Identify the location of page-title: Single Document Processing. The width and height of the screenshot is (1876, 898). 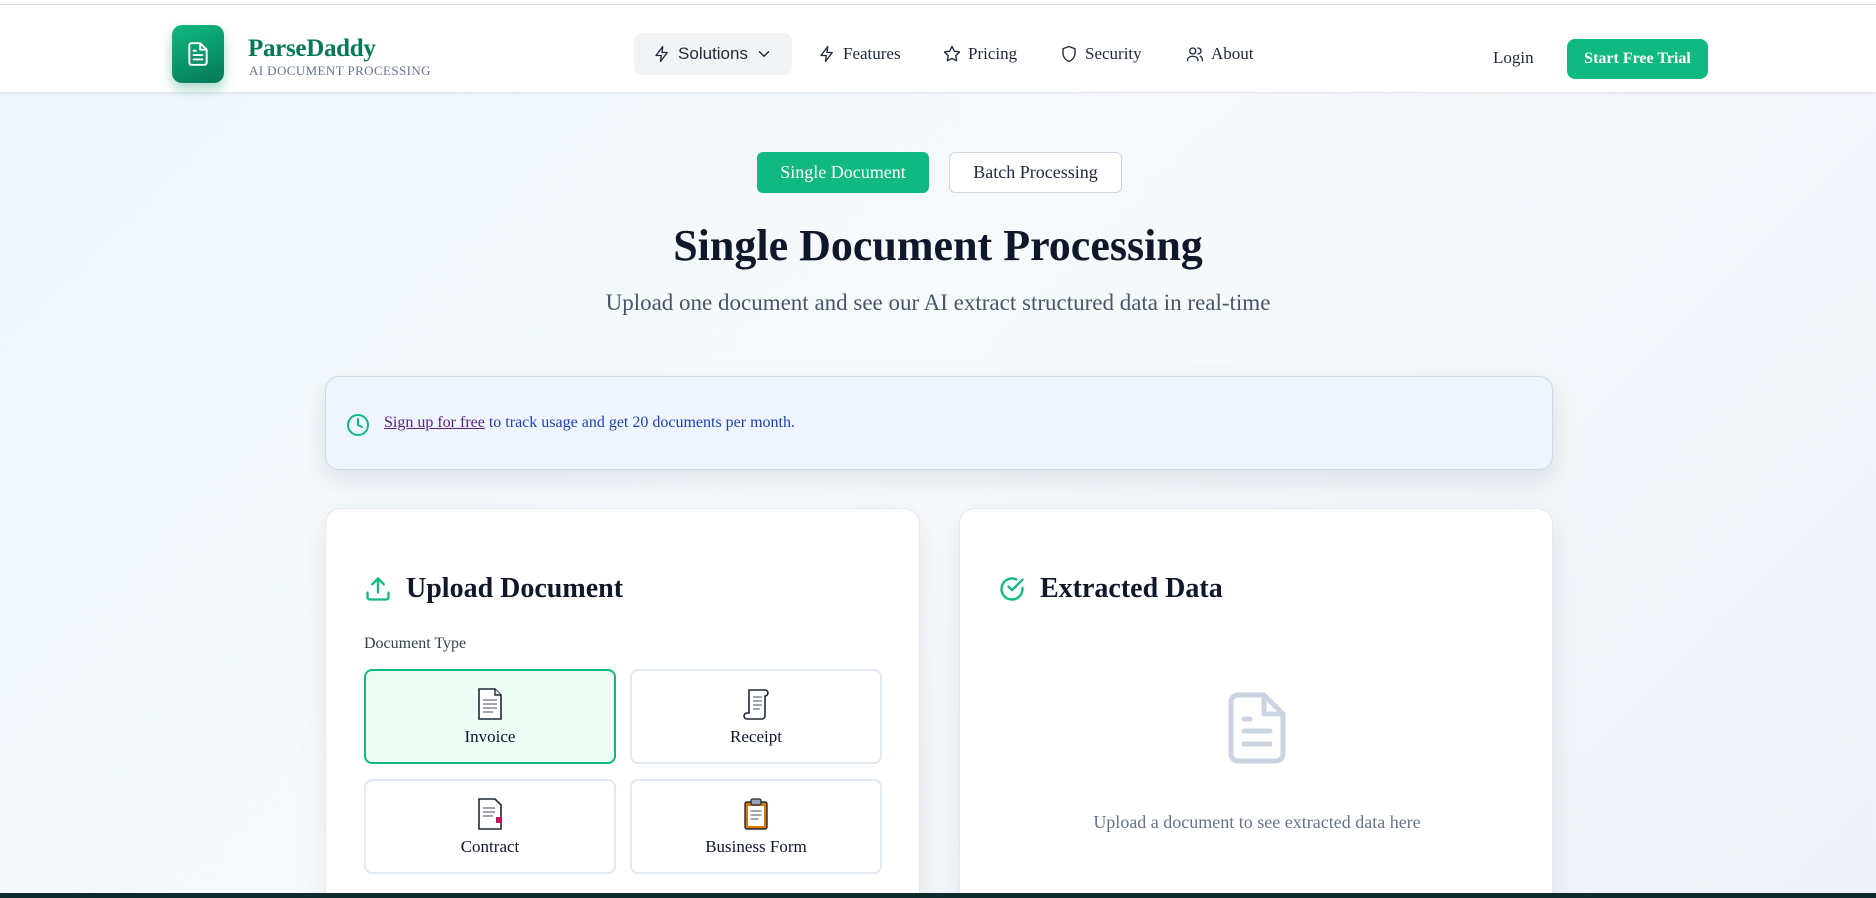
(938, 245).